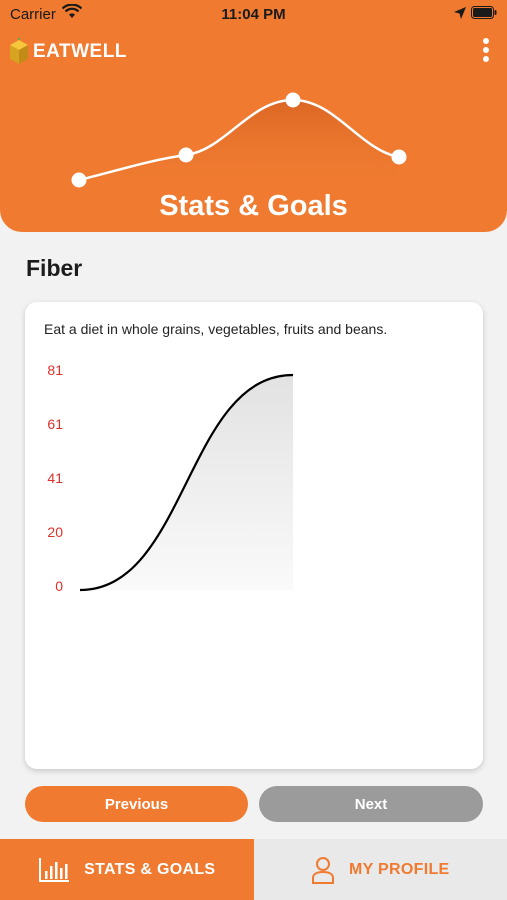 The height and width of the screenshot is (900, 507). What do you see at coordinates (460, 13) in the screenshot?
I see `location-arrow-icon` at bounding box center [460, 13].